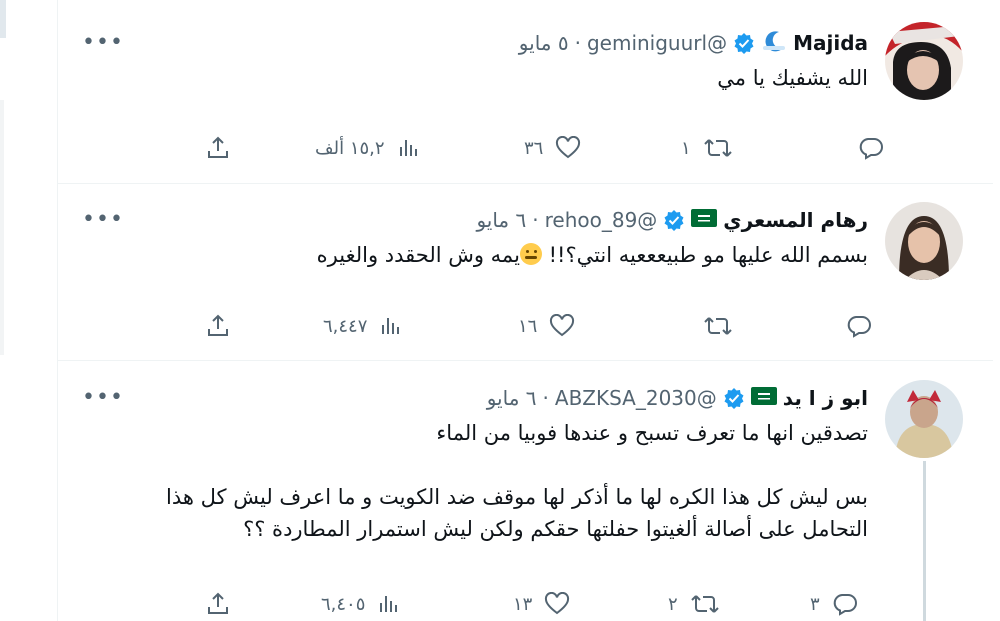  I want to click on tweet-header: ابو ز ا يد @ABZKSA_2030 · ٦ مايو, so click(677, 398).